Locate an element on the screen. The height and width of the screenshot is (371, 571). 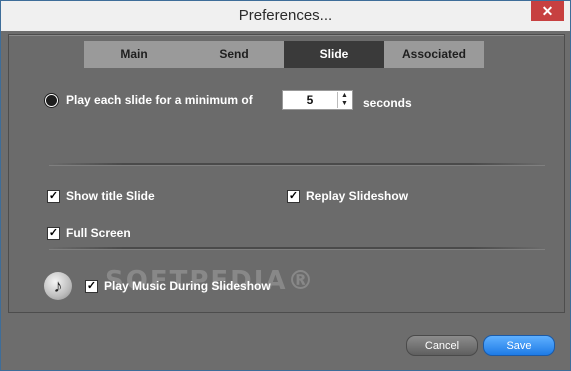
play-music-checkbox: ✓ is located at coordinates (91, 286).